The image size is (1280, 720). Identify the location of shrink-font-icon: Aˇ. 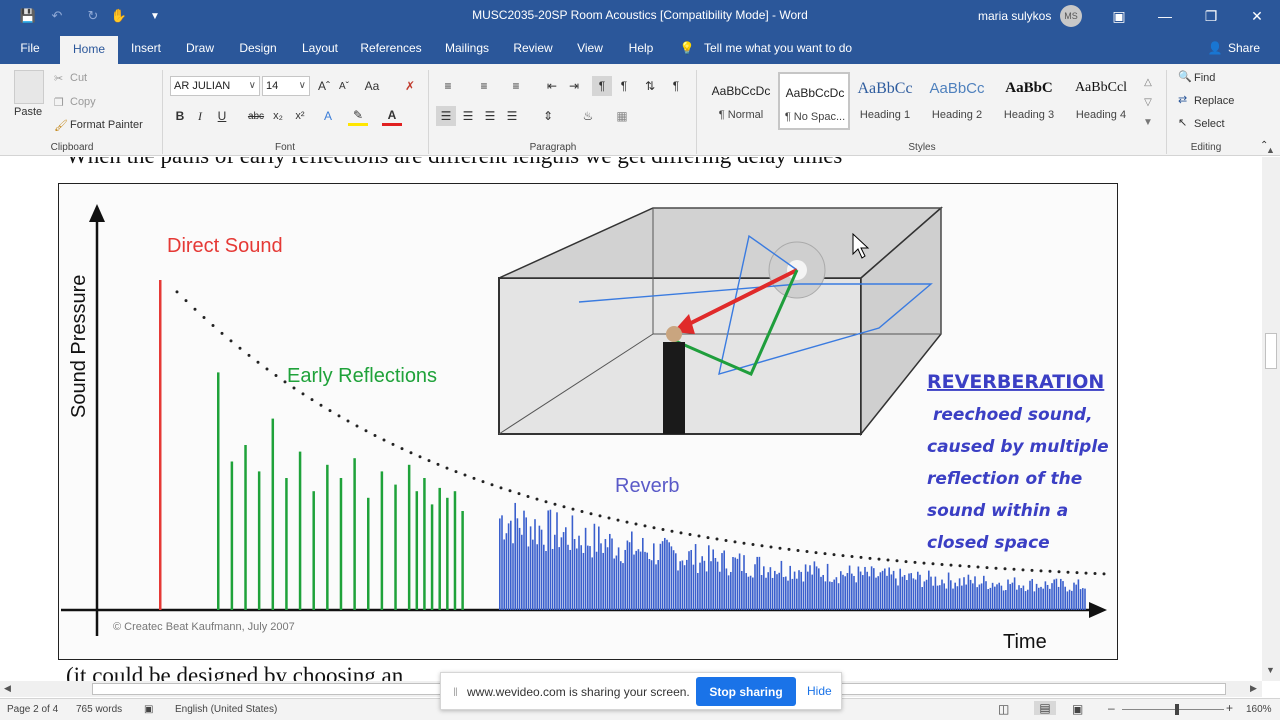
(344, 86).